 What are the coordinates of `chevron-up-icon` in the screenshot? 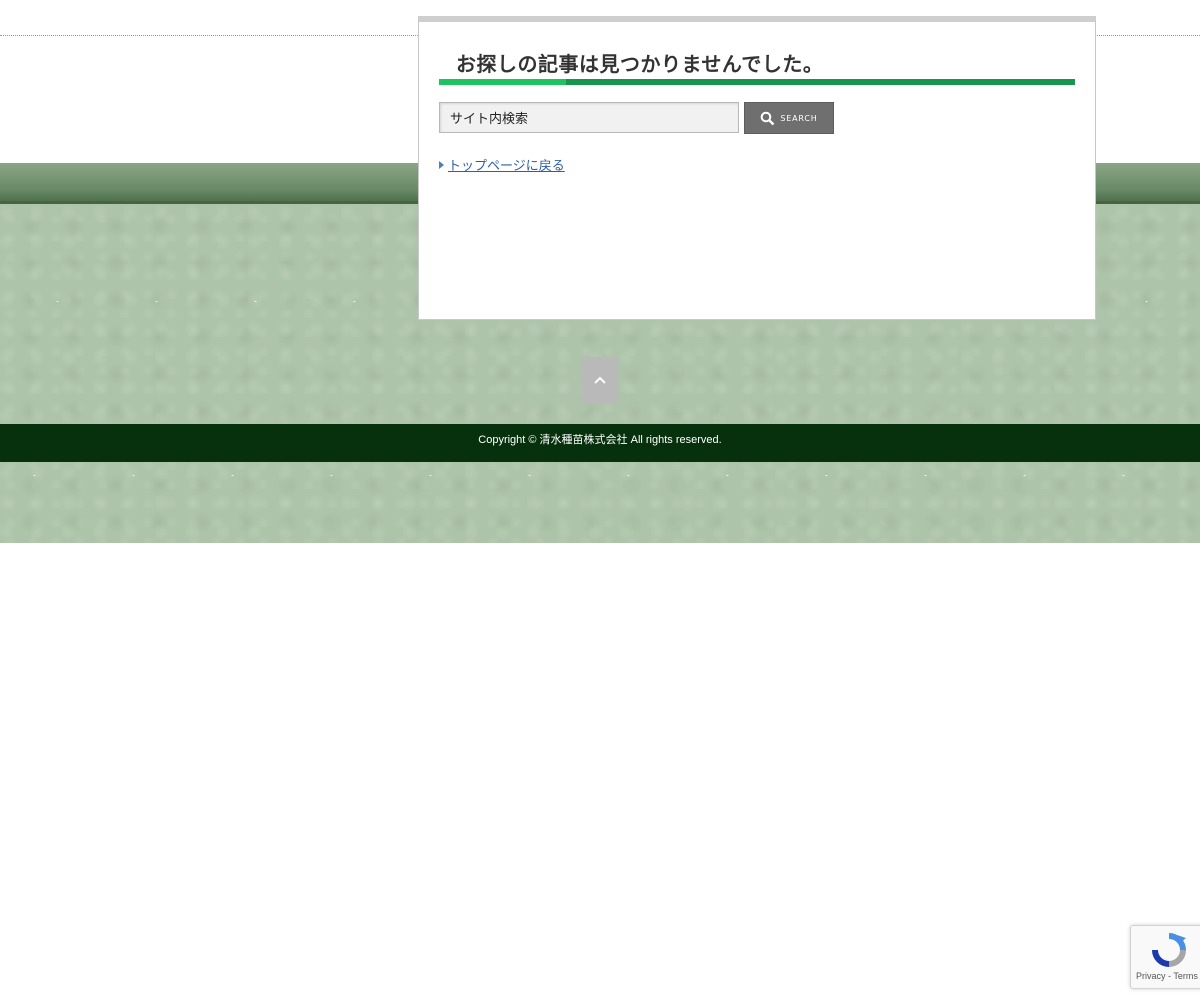 It's located at (600, 380).